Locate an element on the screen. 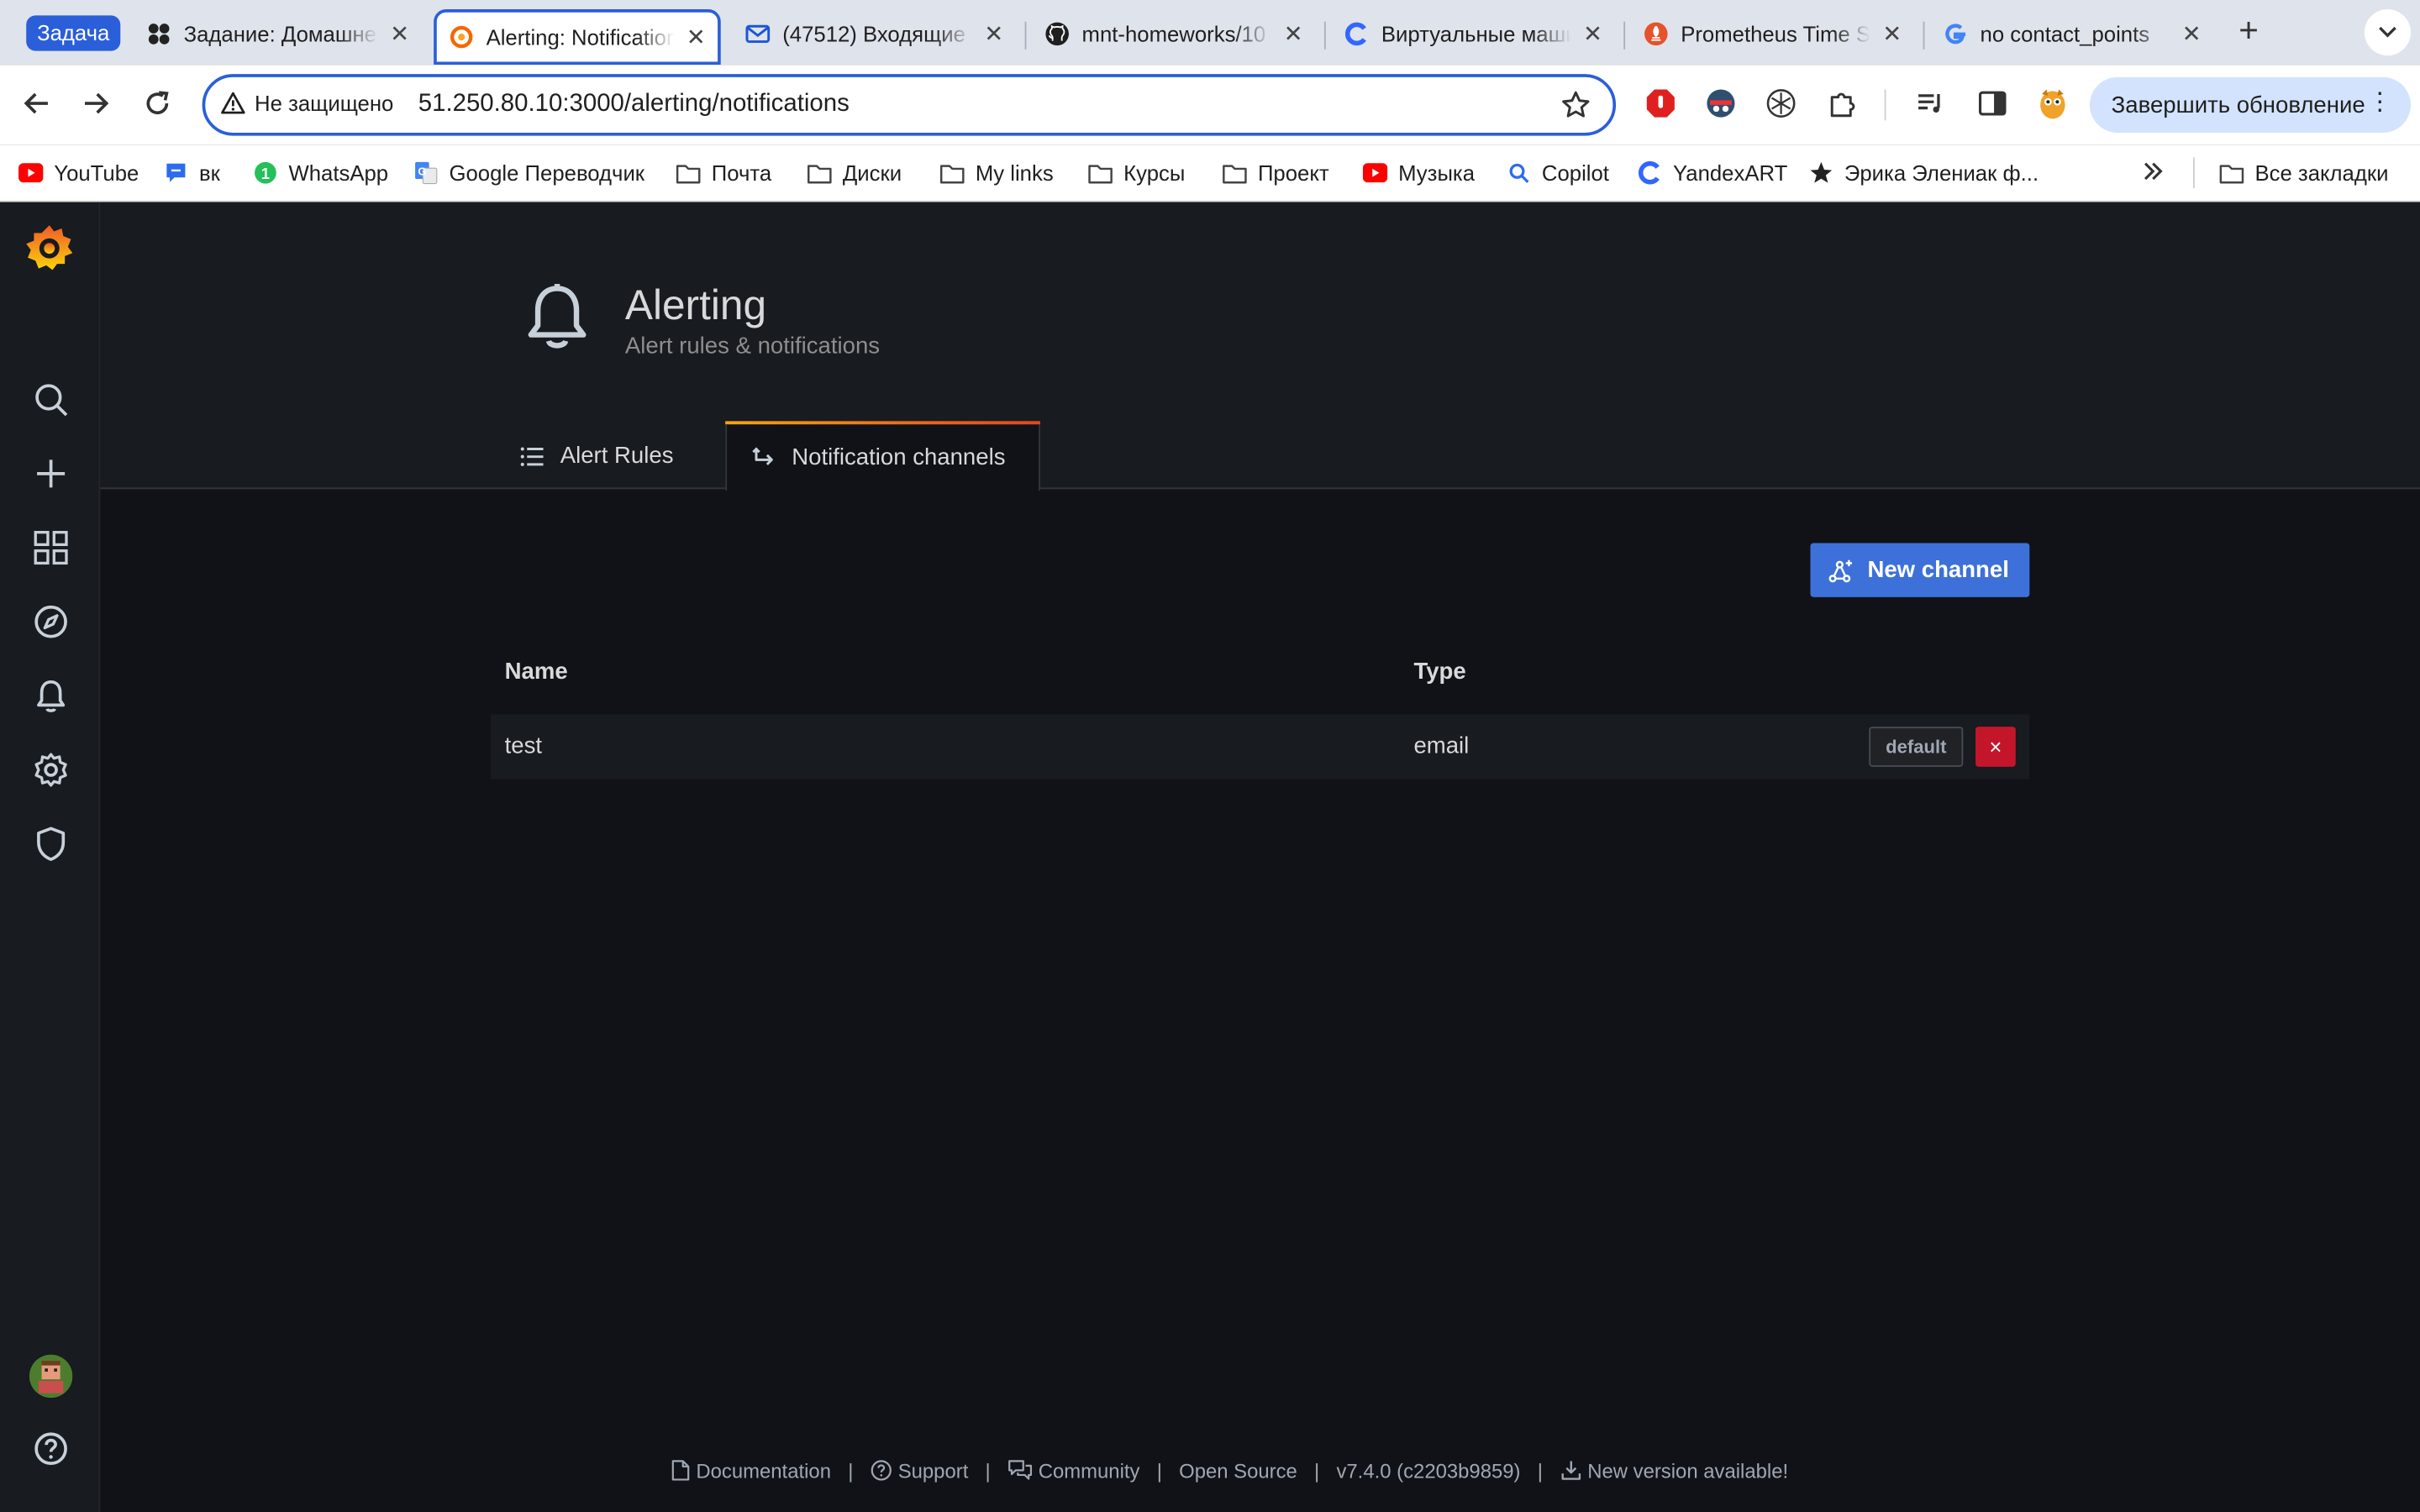 Image resolution: width=2420 pixels, height=1512 pixels. prometheus-favicon-icon is located at coordinates (1656, 34).